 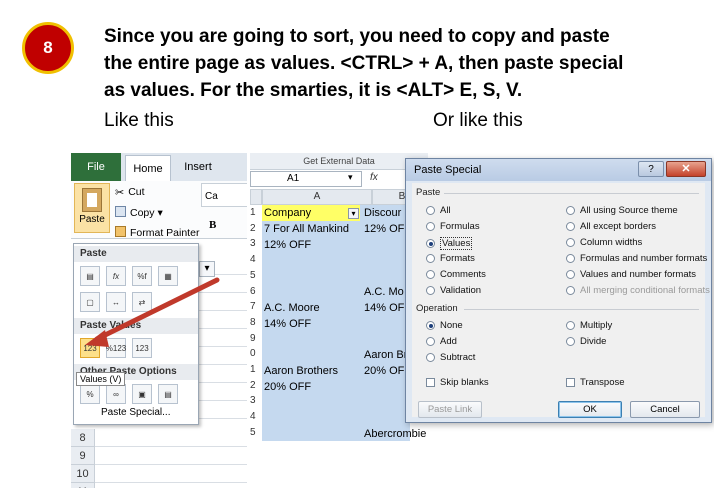 What do you see at coordinates (638, 274) in the screenshot?
I see `radio-label: Values and number formats` at bounding box center [638, 274].